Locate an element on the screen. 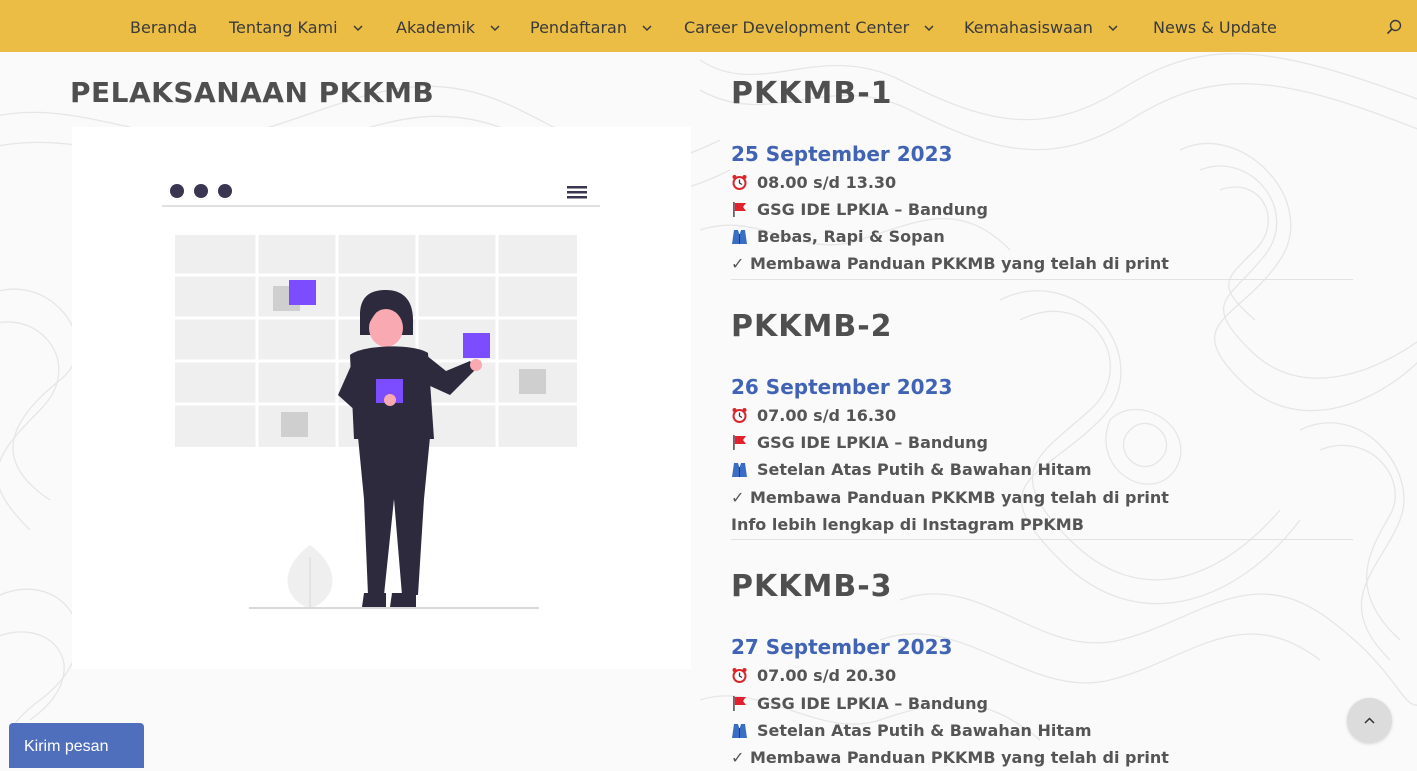  event-date: 27 September 2023 is located at coordinates (842, 647).